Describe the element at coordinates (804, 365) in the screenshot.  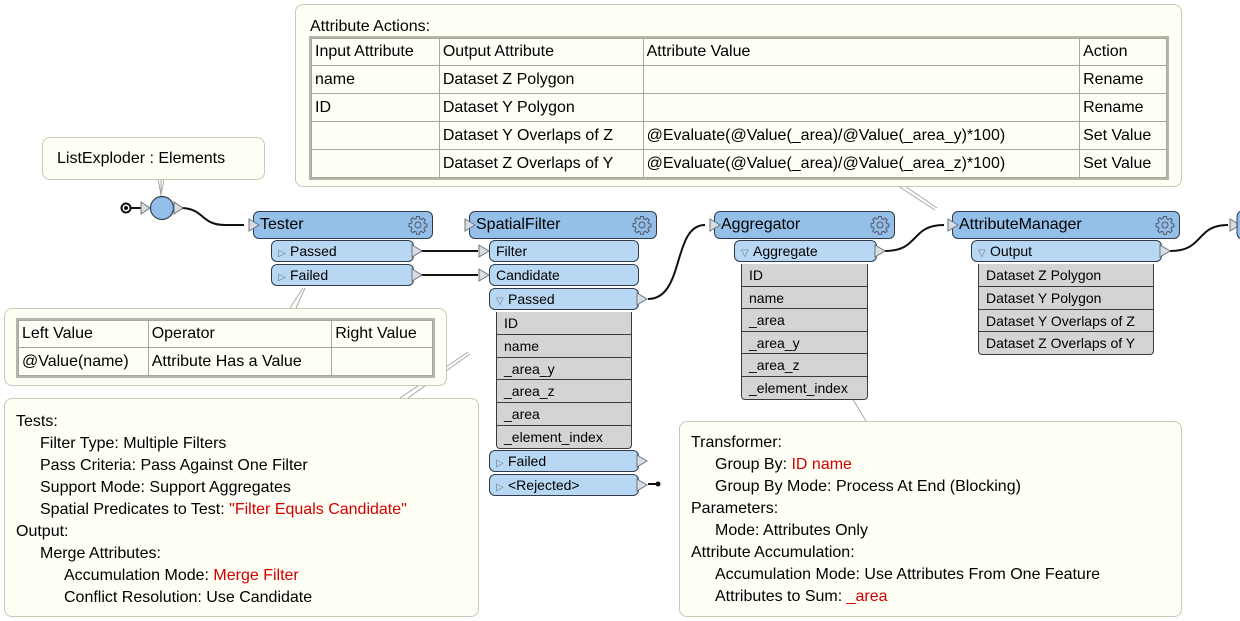
I see `attribute-row: _area_z` at that location.